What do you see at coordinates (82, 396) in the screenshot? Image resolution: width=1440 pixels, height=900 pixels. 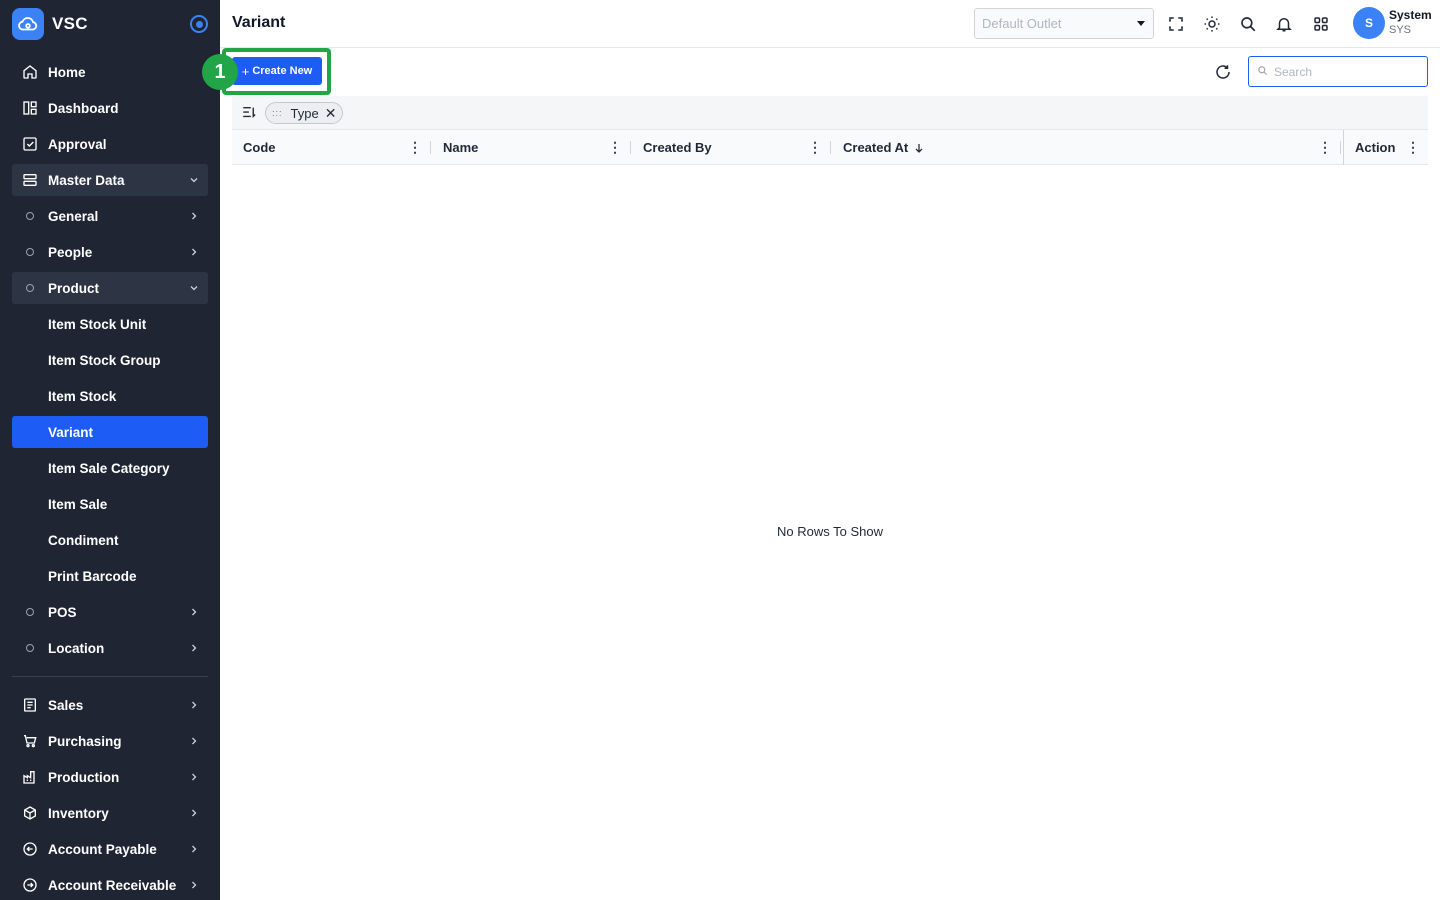 I see `sidebar-item-label: Item Stock` at bounding box center [82, 396].